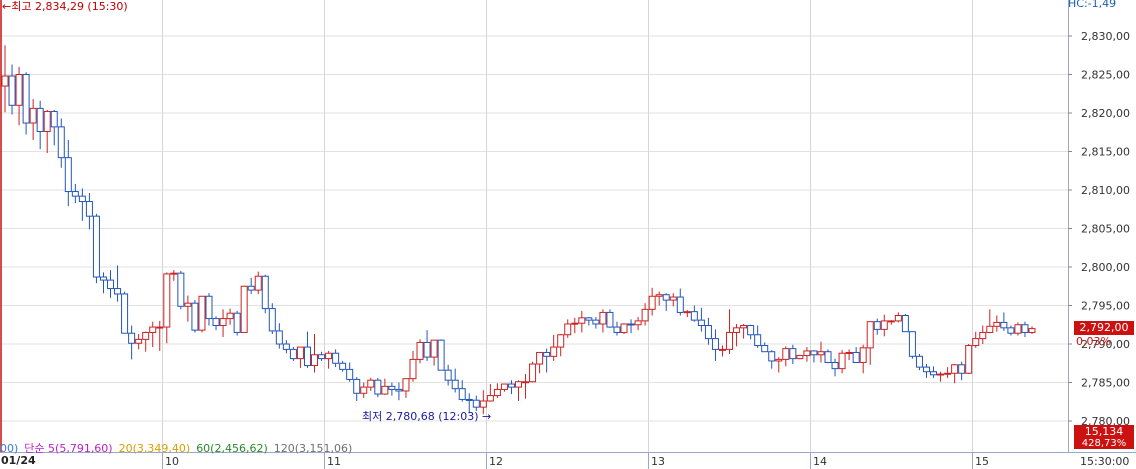 The image size is (1136, 469). Describe the element at coordinates (1104, 328) in the screenshot. I see `last-price-badge: 2,792,00` at that location.